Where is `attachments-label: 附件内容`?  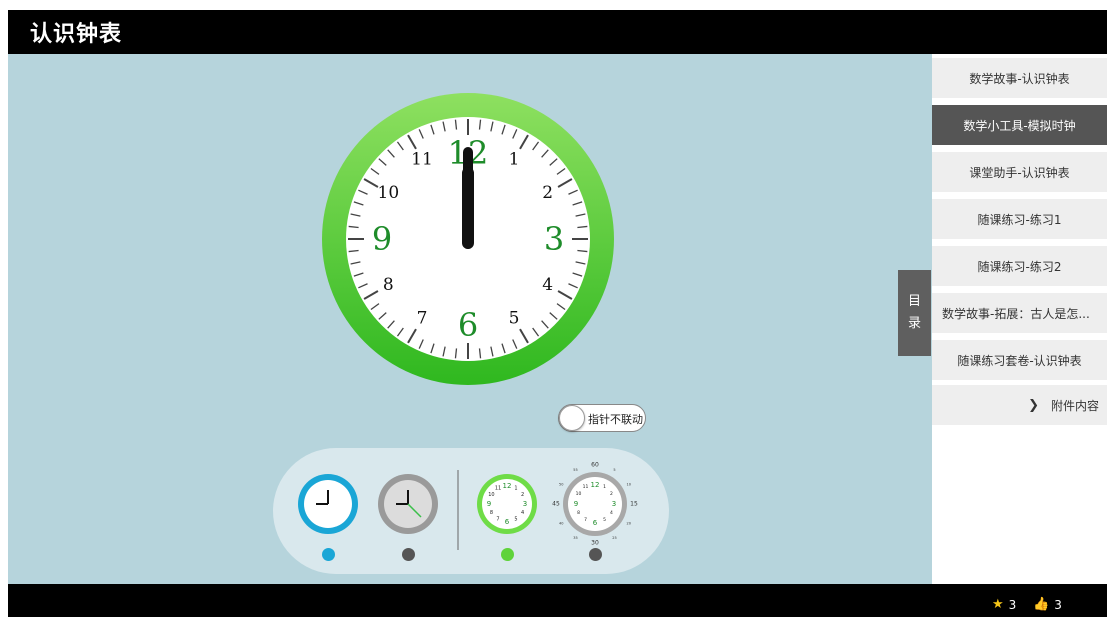
attachments-label: 附件内容 is located at coordinates (1074, 405).